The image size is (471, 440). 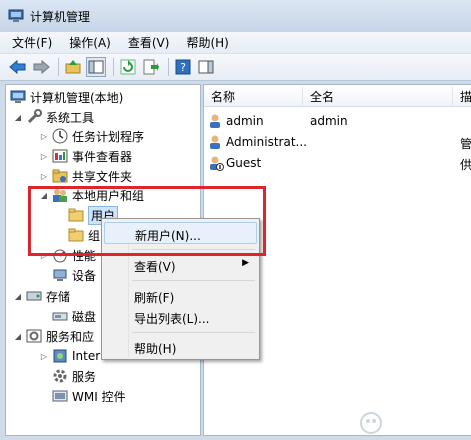 I want to click on tree-item-performance: ▷ 性能, so click(x=67, y=255).